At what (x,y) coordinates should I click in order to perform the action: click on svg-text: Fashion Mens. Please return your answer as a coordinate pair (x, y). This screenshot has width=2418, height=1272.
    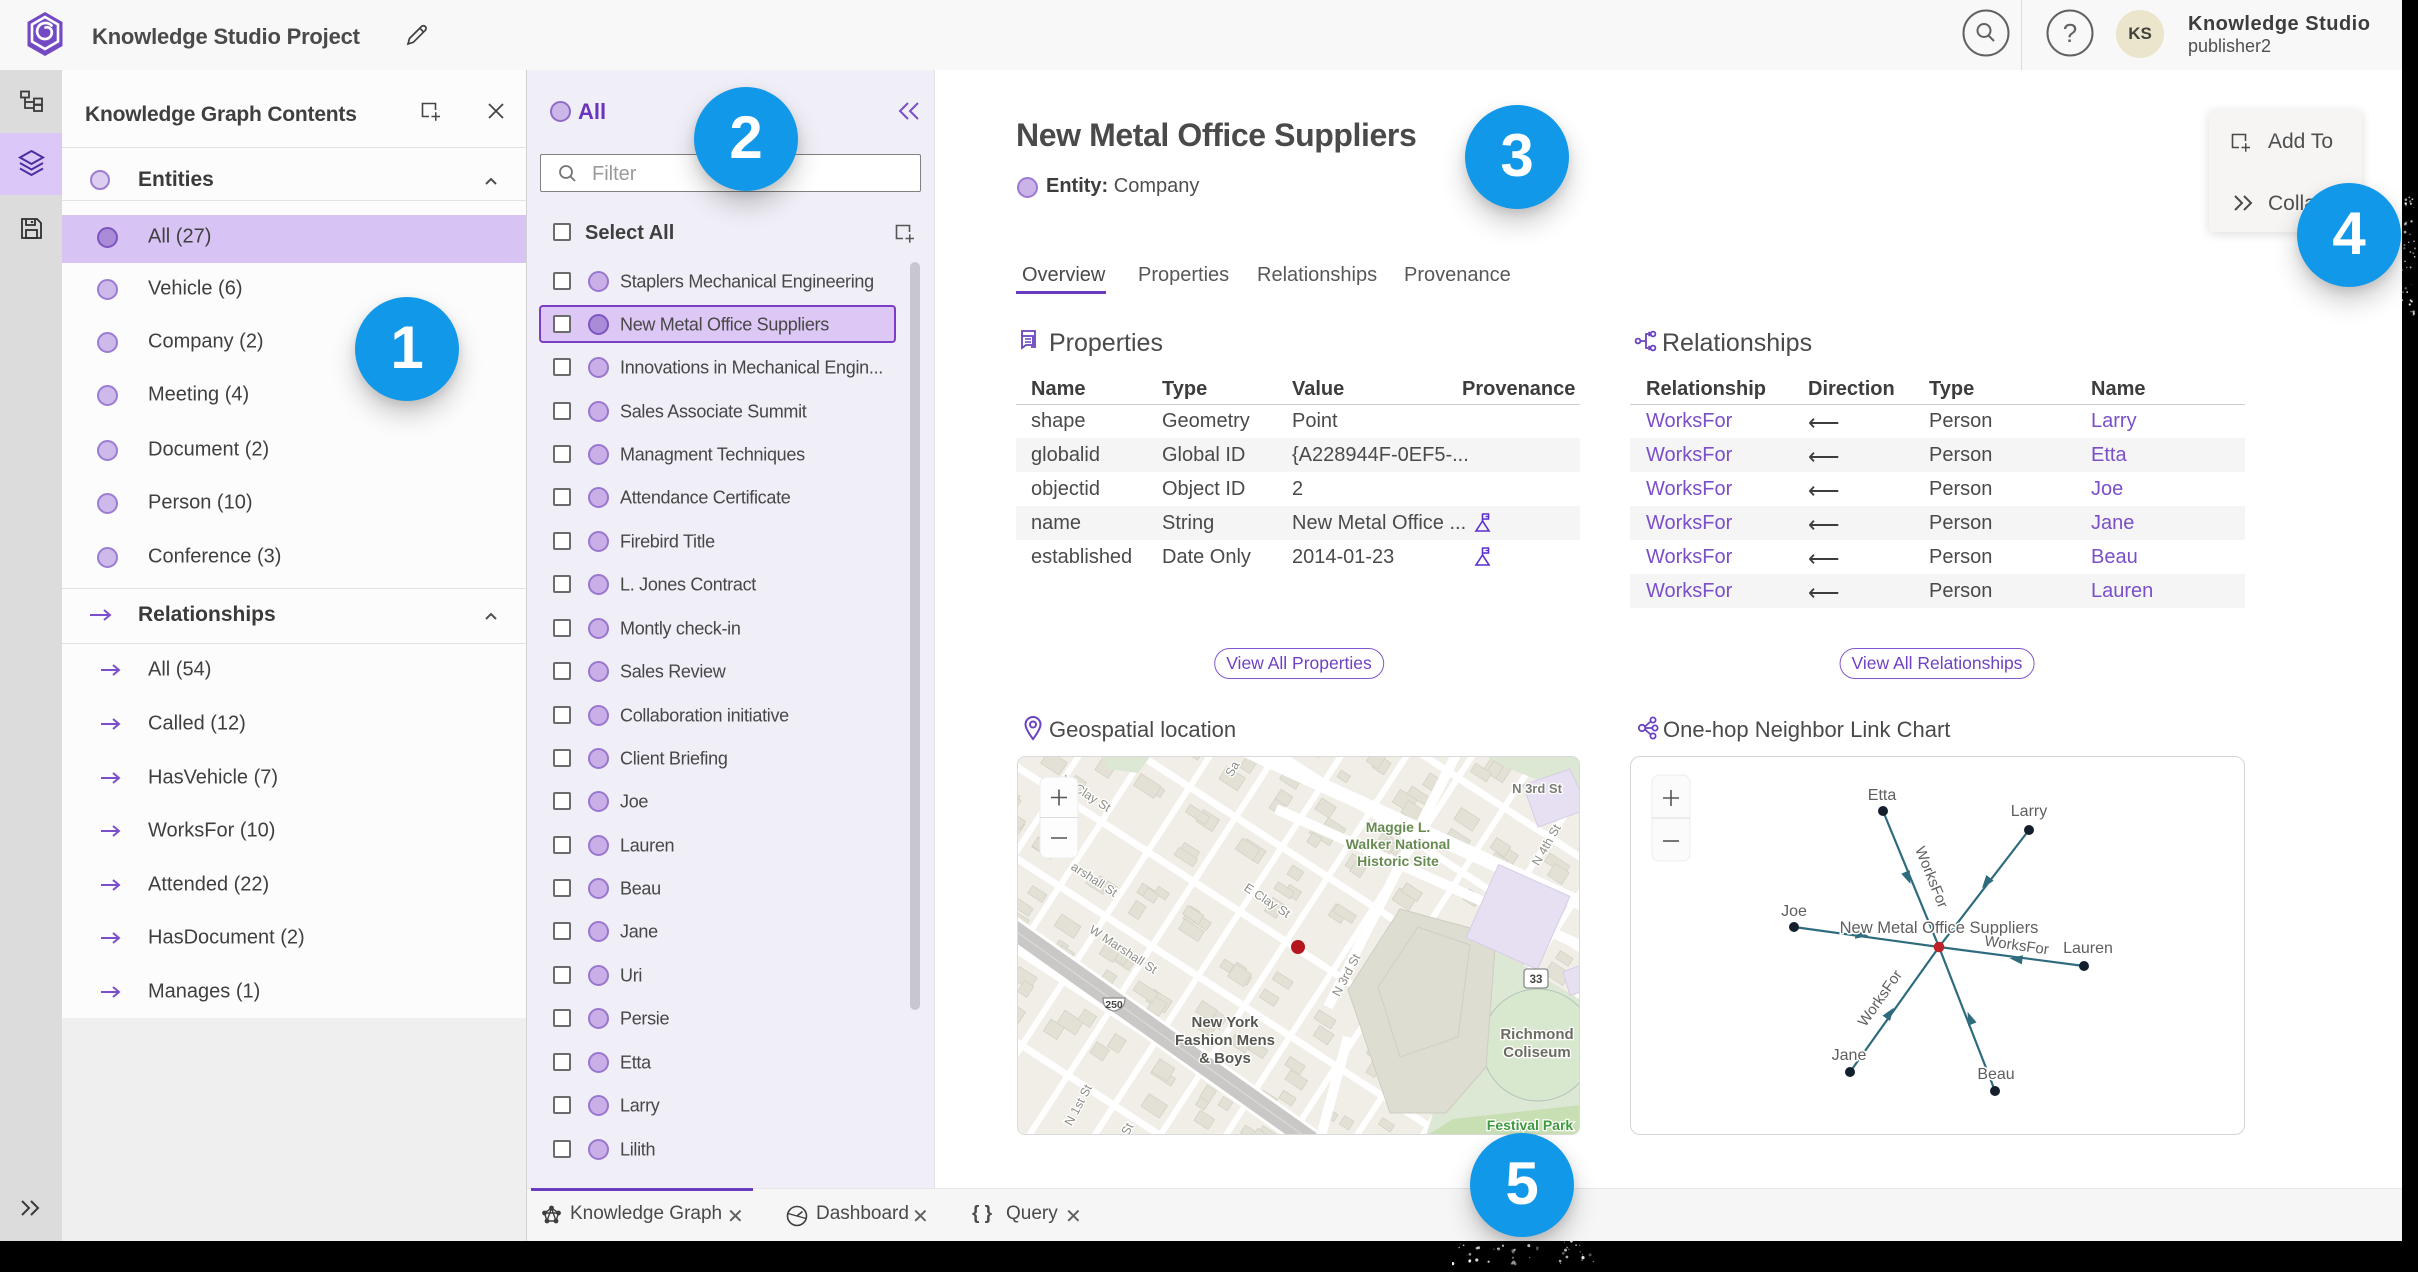
    Looking at the image, I should click on (1225, 1040).